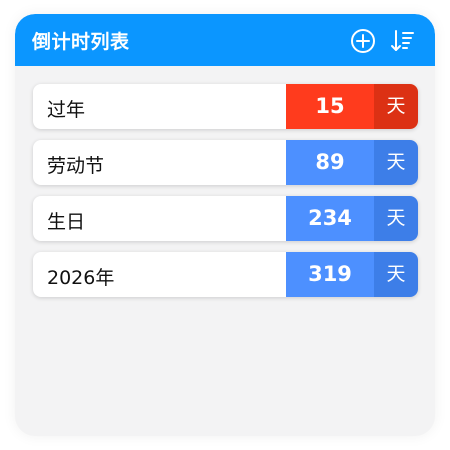  I want to click on plus-circle-icon, so click(363, 41).